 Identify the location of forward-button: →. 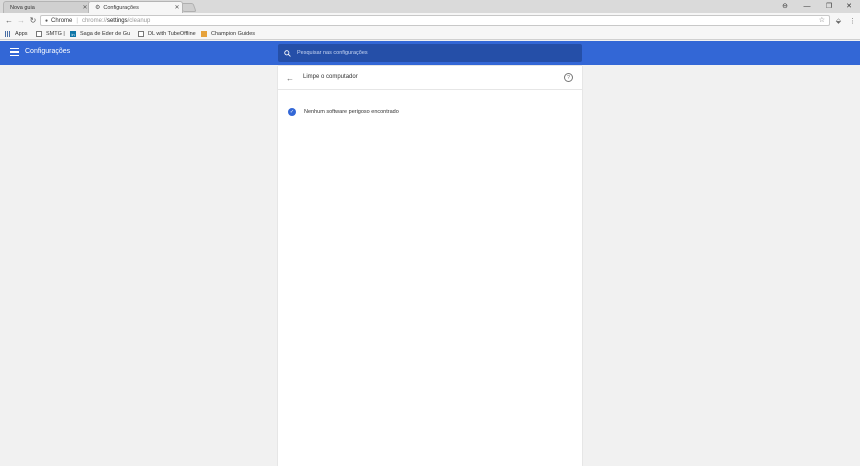
(21, 20).